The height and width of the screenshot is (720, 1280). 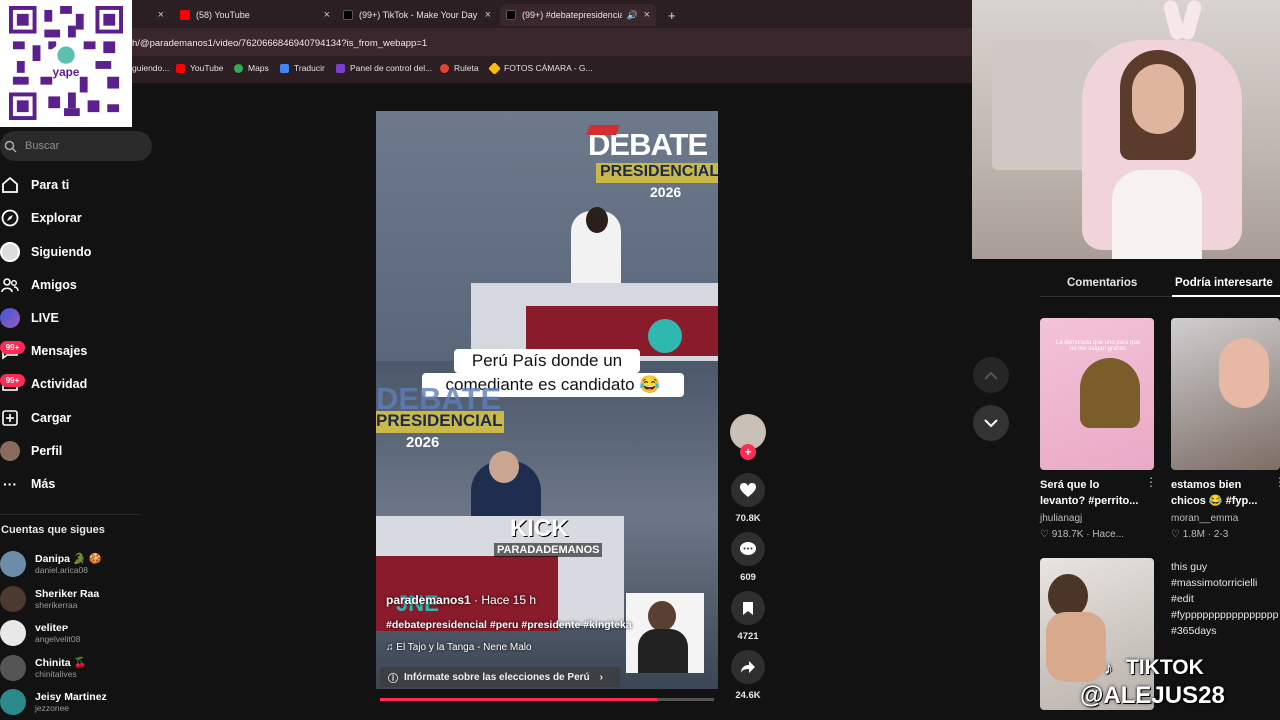 What do you see at coordinates (10, 484) in the screenshot?
I see `more-icon: ···` at bounding box center [10, 484].